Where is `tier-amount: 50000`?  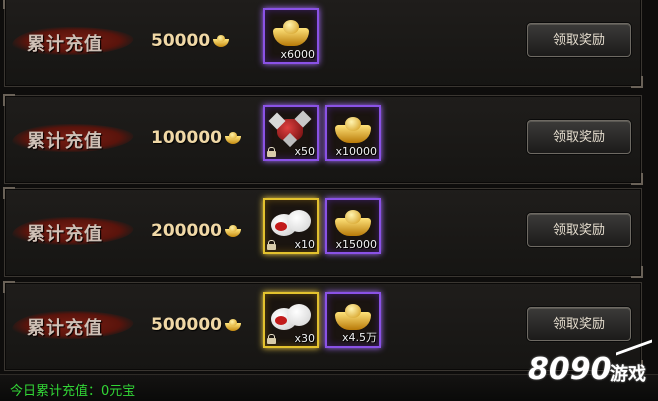
tier-amount: 50000 is located at coordinates (190, 41).